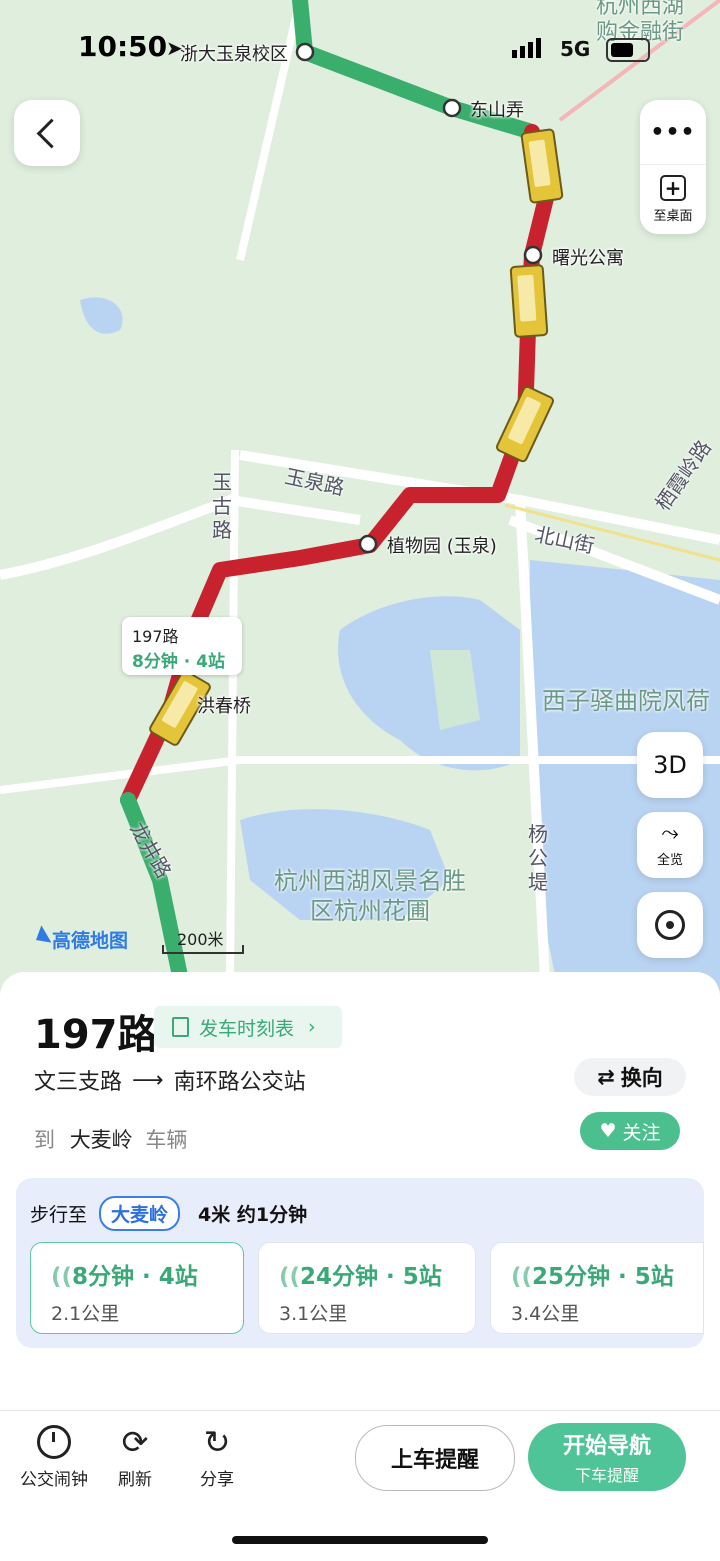 Image resolution: width=720 pixels, height=1561 pixels. I want to click on crosshair-icon, so click(670, 925).